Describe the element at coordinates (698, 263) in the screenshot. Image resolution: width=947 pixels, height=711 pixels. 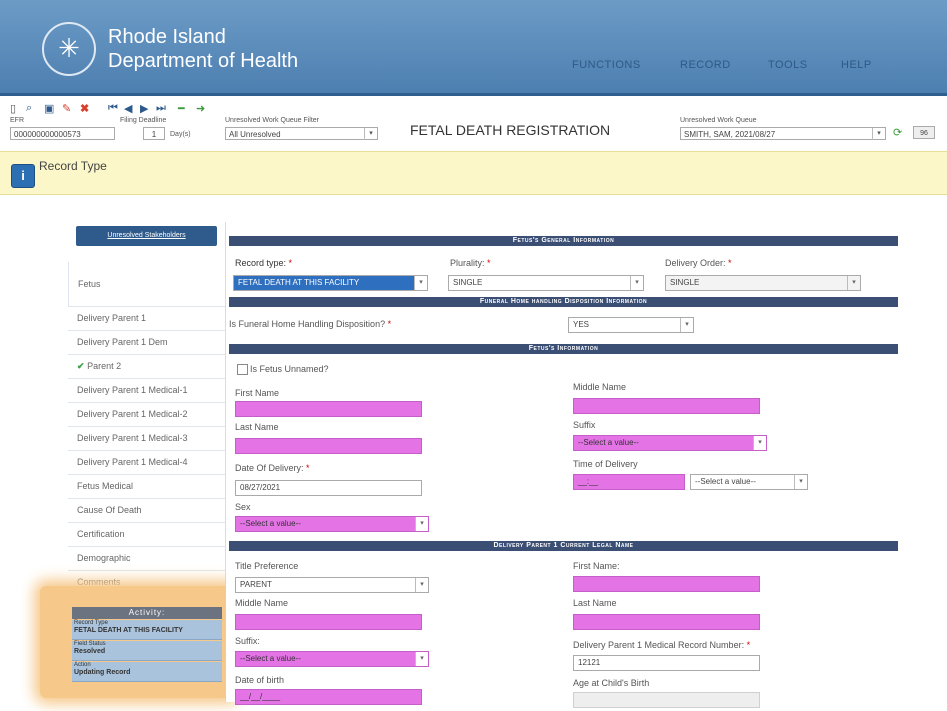
I see `delivery-order-label: Delivery Order: *` at that location.